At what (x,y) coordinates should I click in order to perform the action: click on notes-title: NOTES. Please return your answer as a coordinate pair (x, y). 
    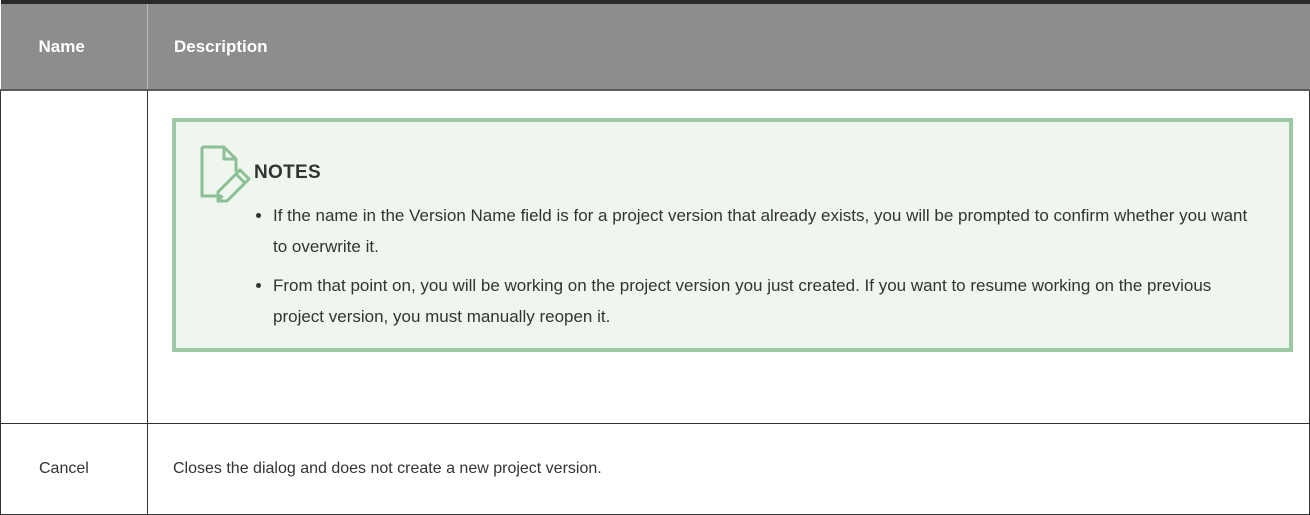
    Looking at the image, I should click on (287, 172).